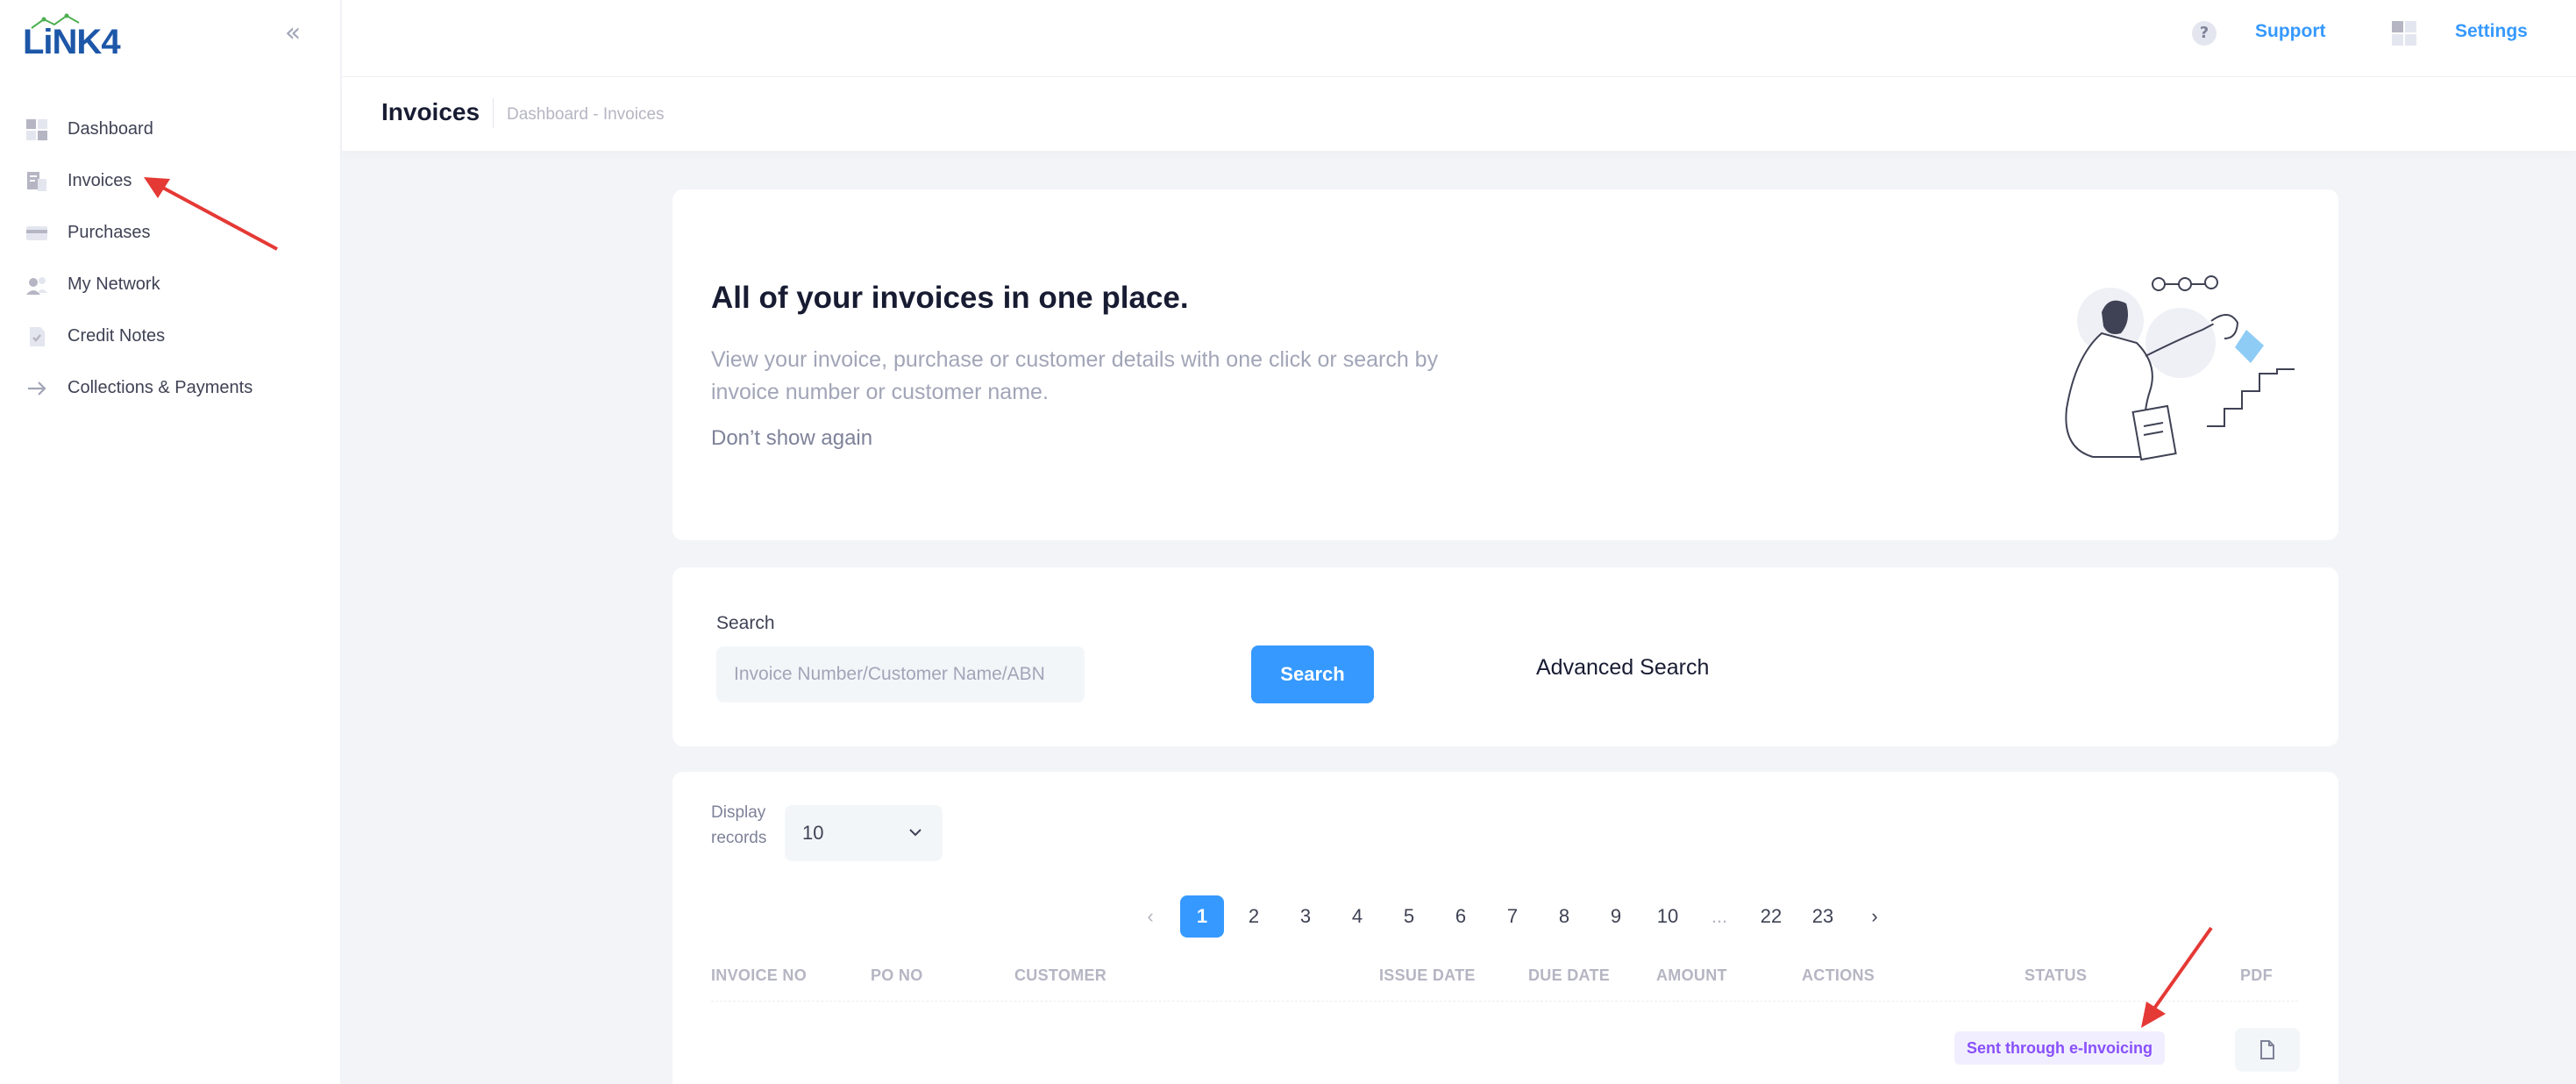 The width and height of the screenshot is (2576, 1084). I want to click on search-button: Search, so click(1312, 674).